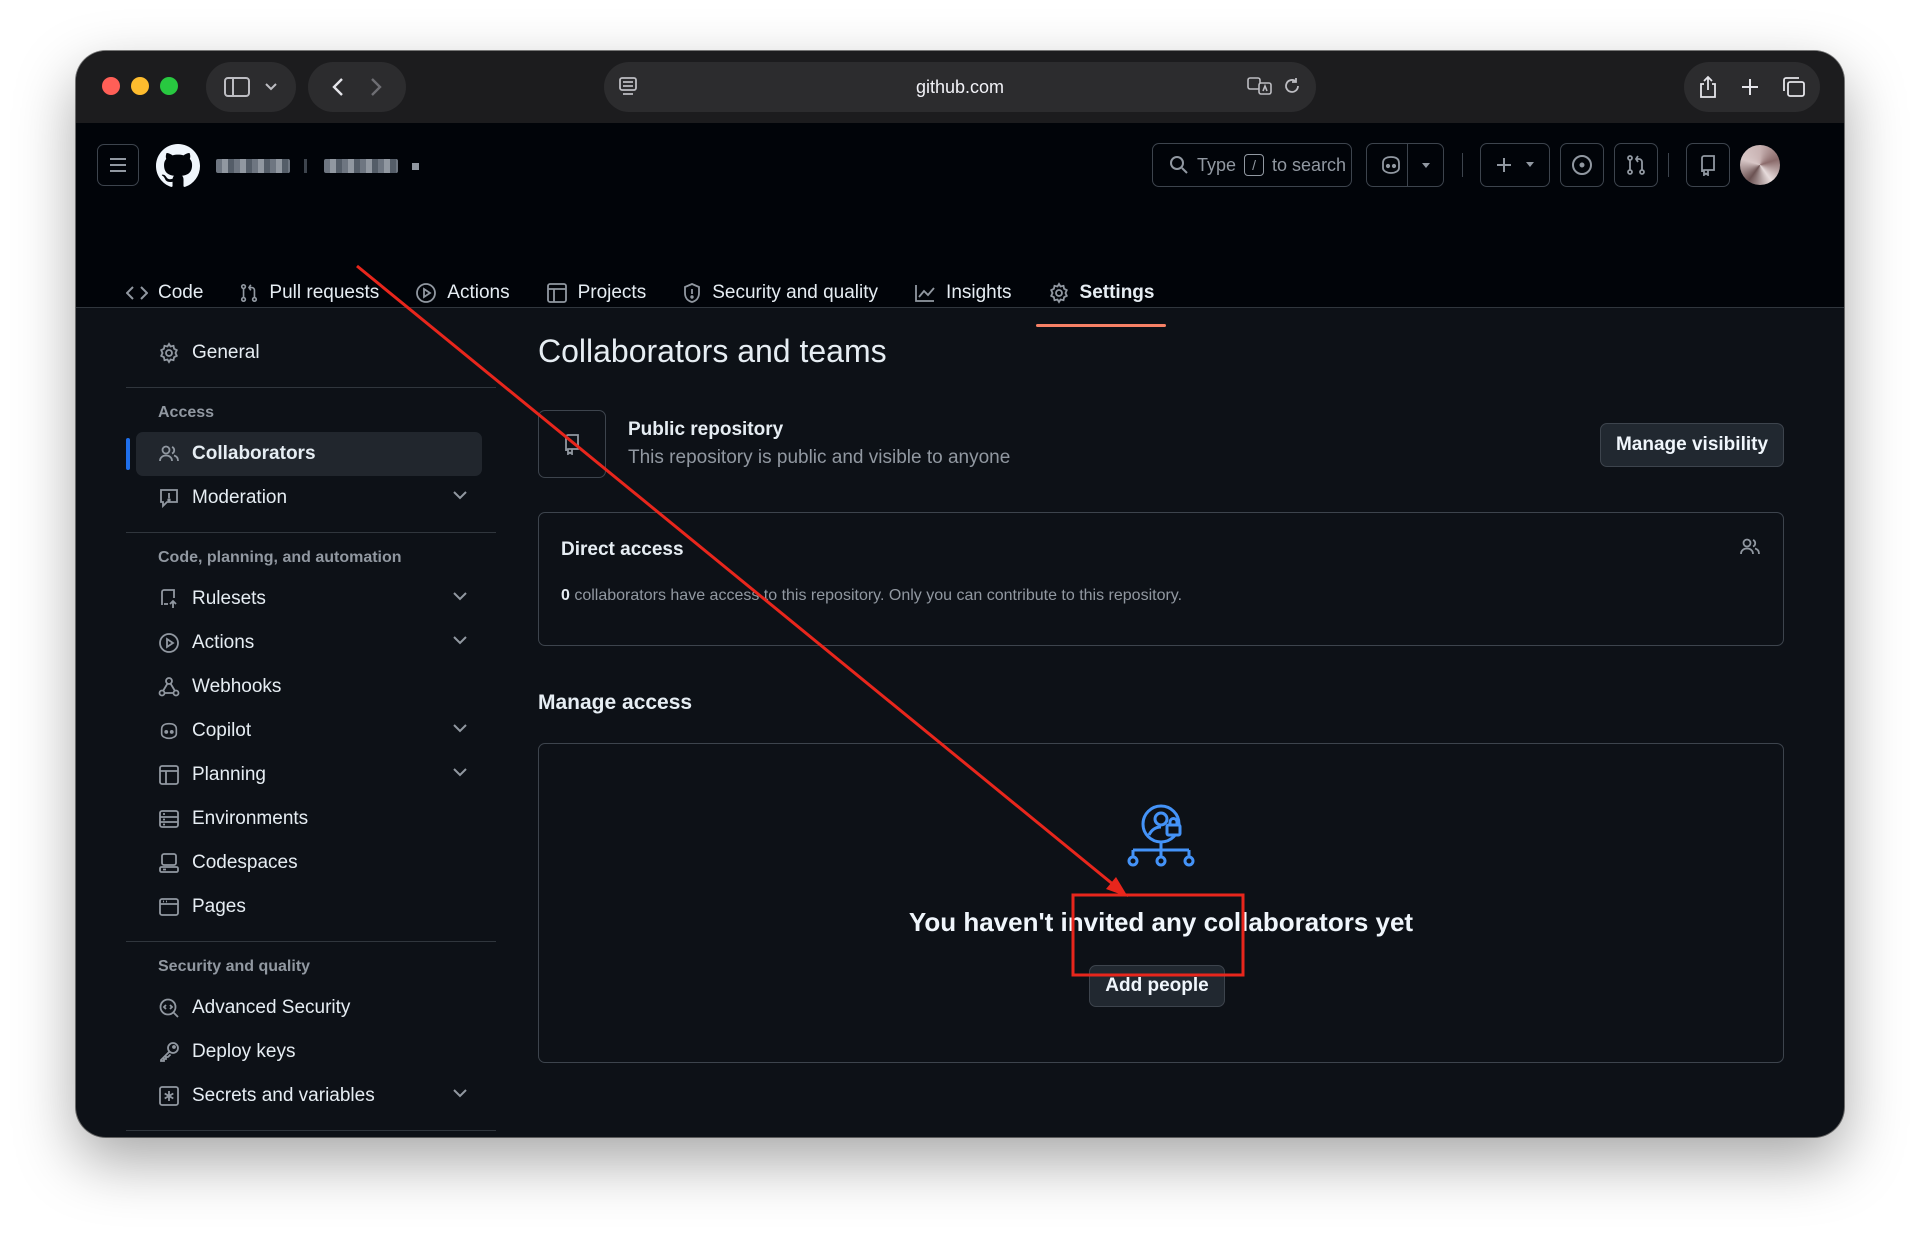  I want to click on pull-request-icon, so click(1636, 165).